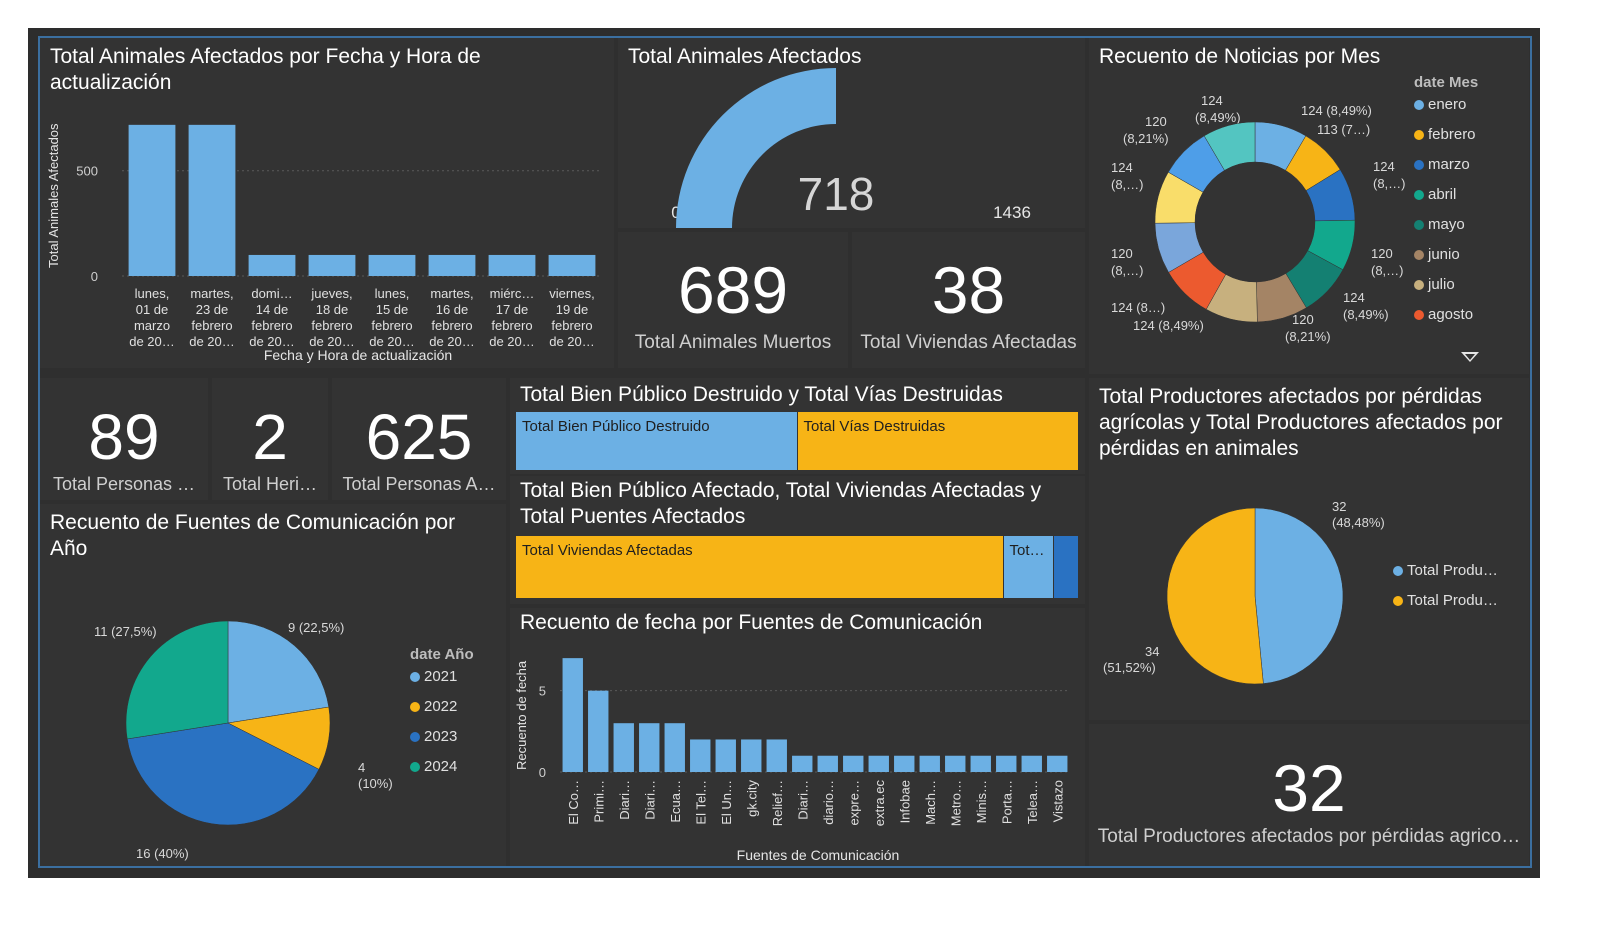 This screenshot has height=925, width=1600. Describe the element at coordinates (1435, 194) in the screenshot. I see `legend-item: abril` at that location.